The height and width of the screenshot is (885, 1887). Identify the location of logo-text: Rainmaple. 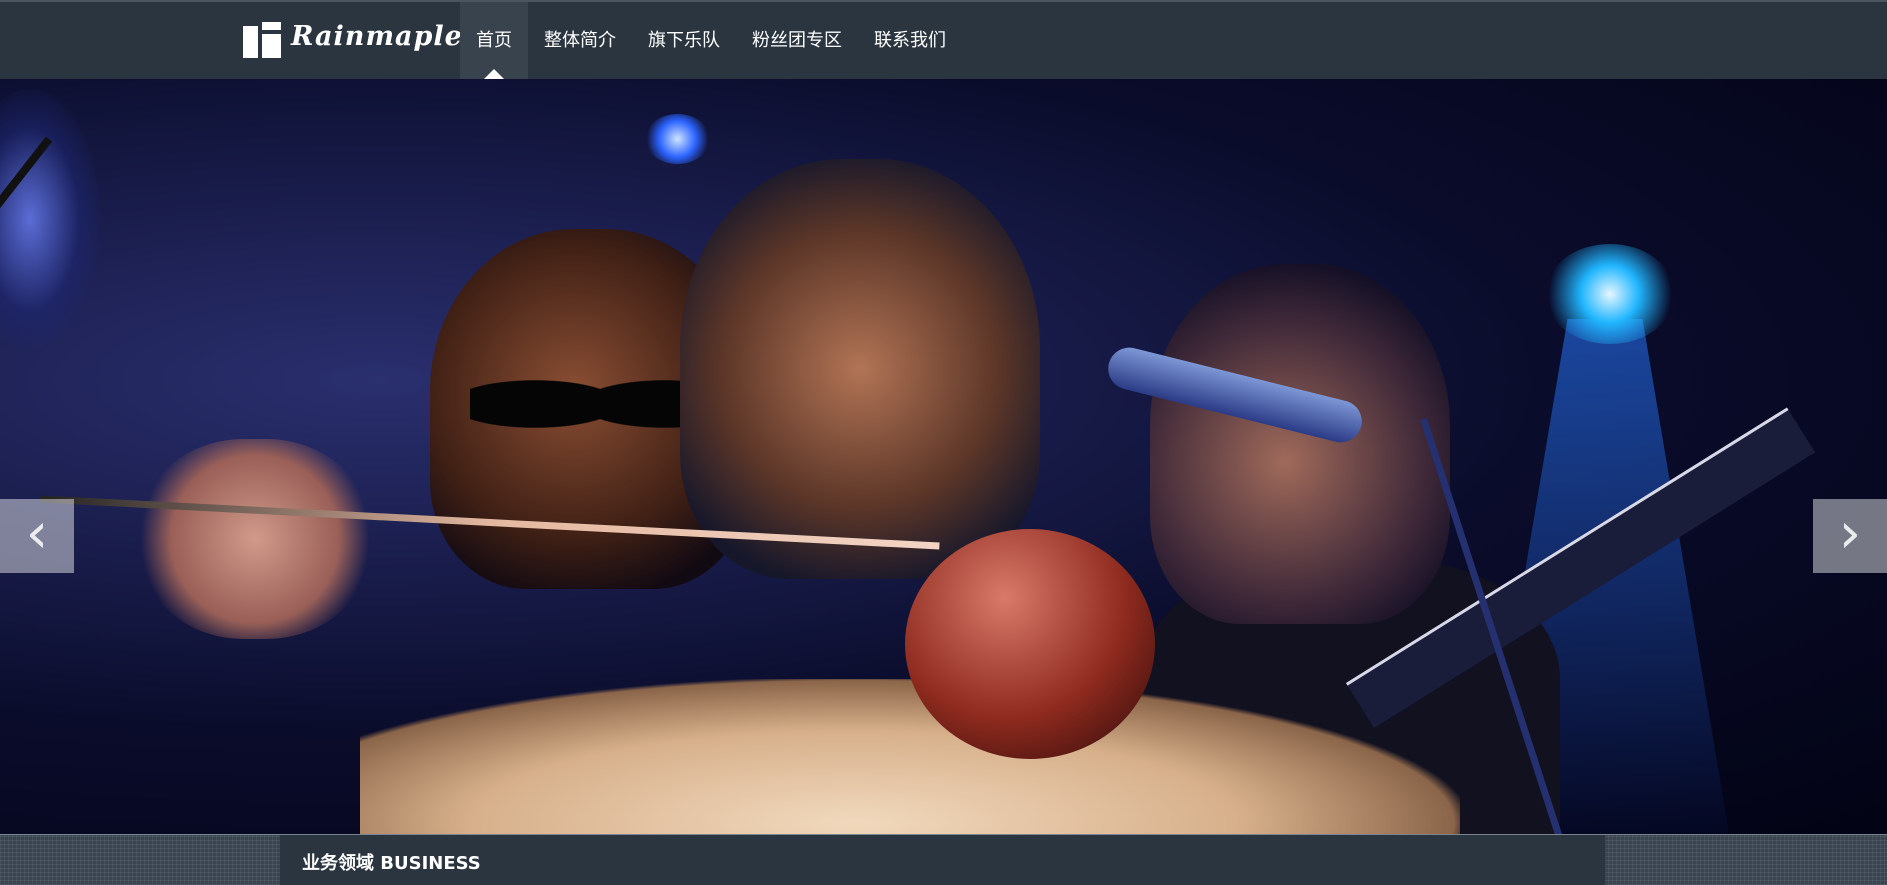
(377, 36).